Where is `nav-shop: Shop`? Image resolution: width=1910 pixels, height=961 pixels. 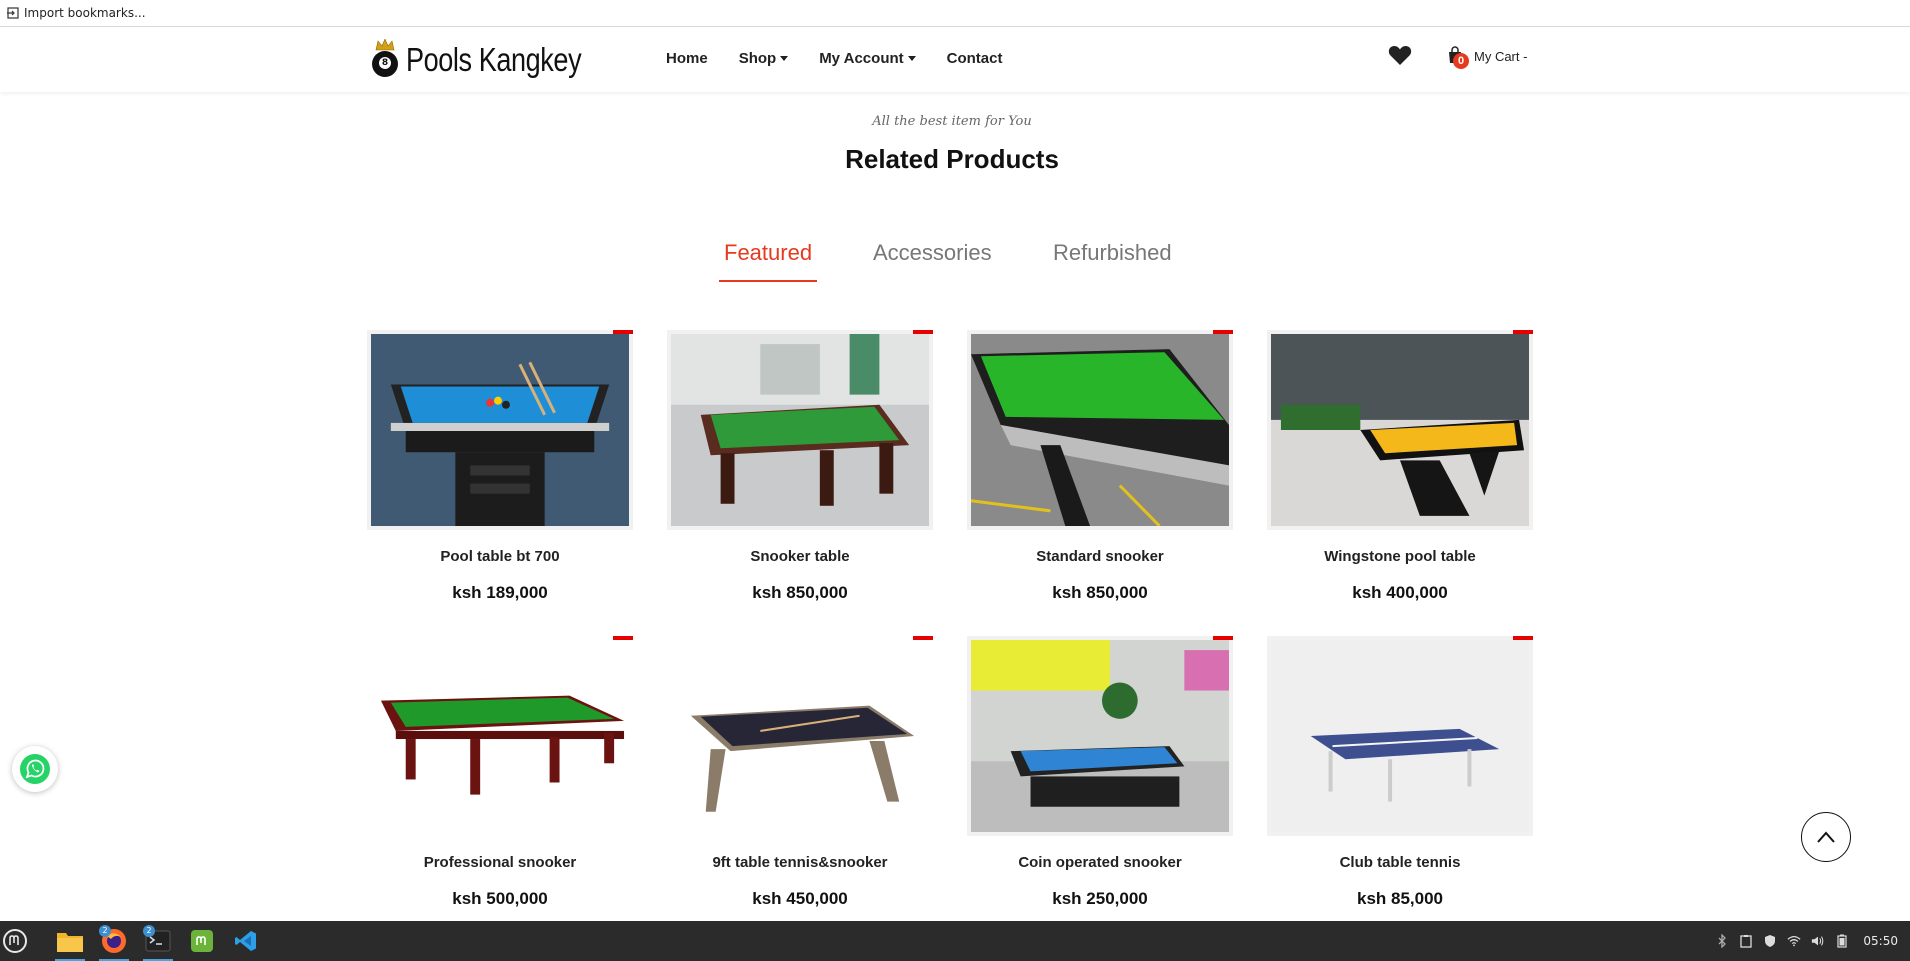 nav-shop: Shop is located at coordinates (764, 58).